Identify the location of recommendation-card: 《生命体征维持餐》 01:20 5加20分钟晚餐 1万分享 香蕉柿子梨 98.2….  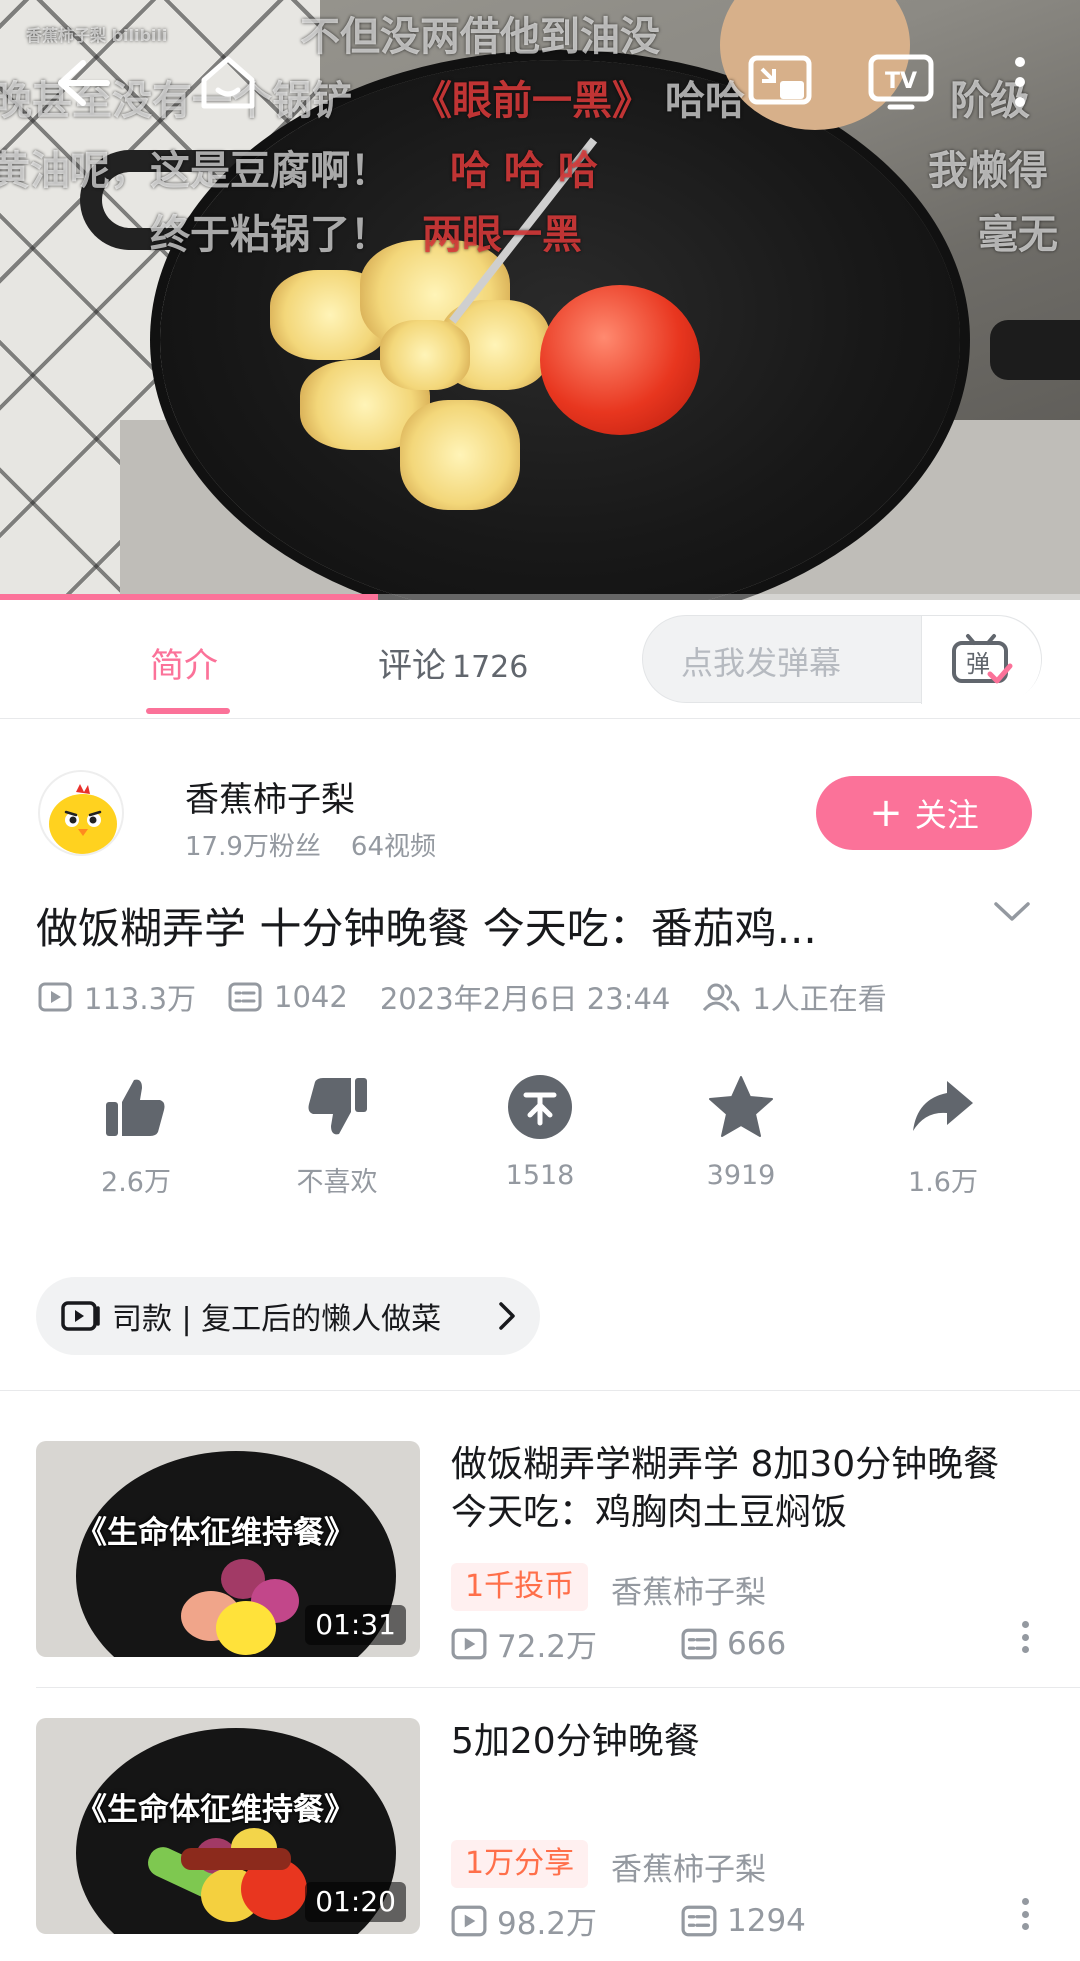
(540, 1830).